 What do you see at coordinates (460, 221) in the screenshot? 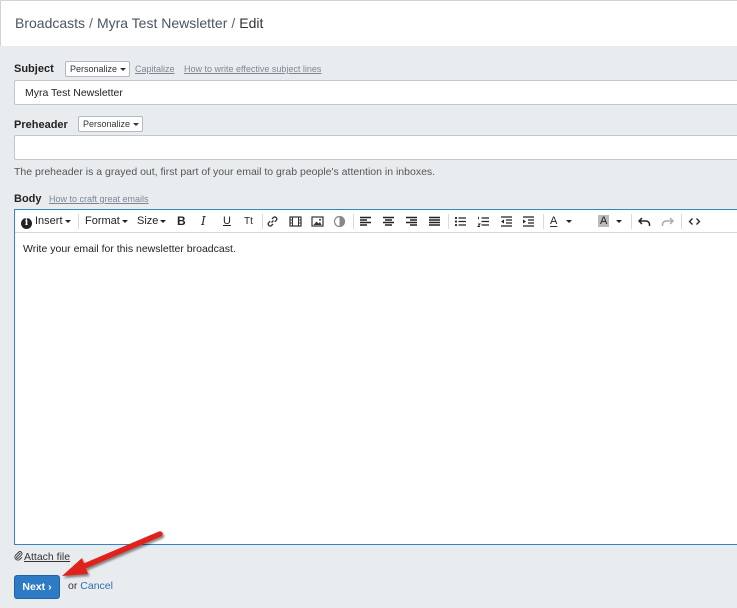
I see `bullet-list-icon` at bounding box center [460, 221].